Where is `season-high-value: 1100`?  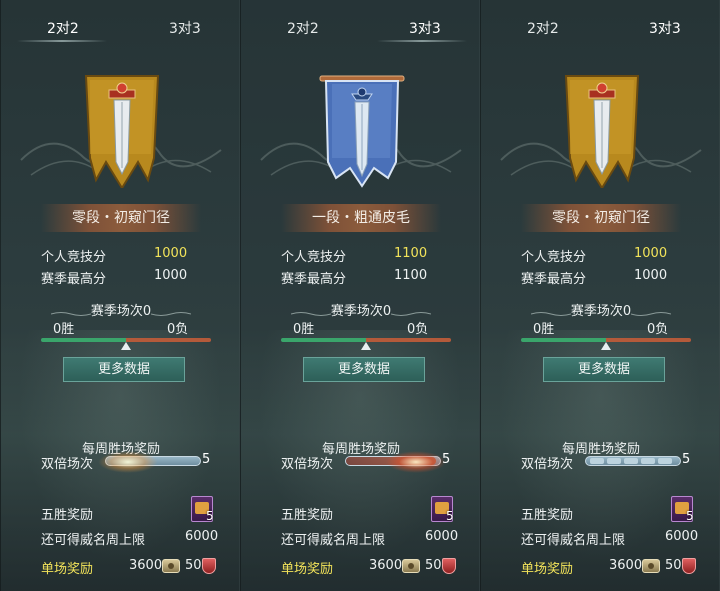 season-high-value: 1100 is located at coordinates (411, 275).